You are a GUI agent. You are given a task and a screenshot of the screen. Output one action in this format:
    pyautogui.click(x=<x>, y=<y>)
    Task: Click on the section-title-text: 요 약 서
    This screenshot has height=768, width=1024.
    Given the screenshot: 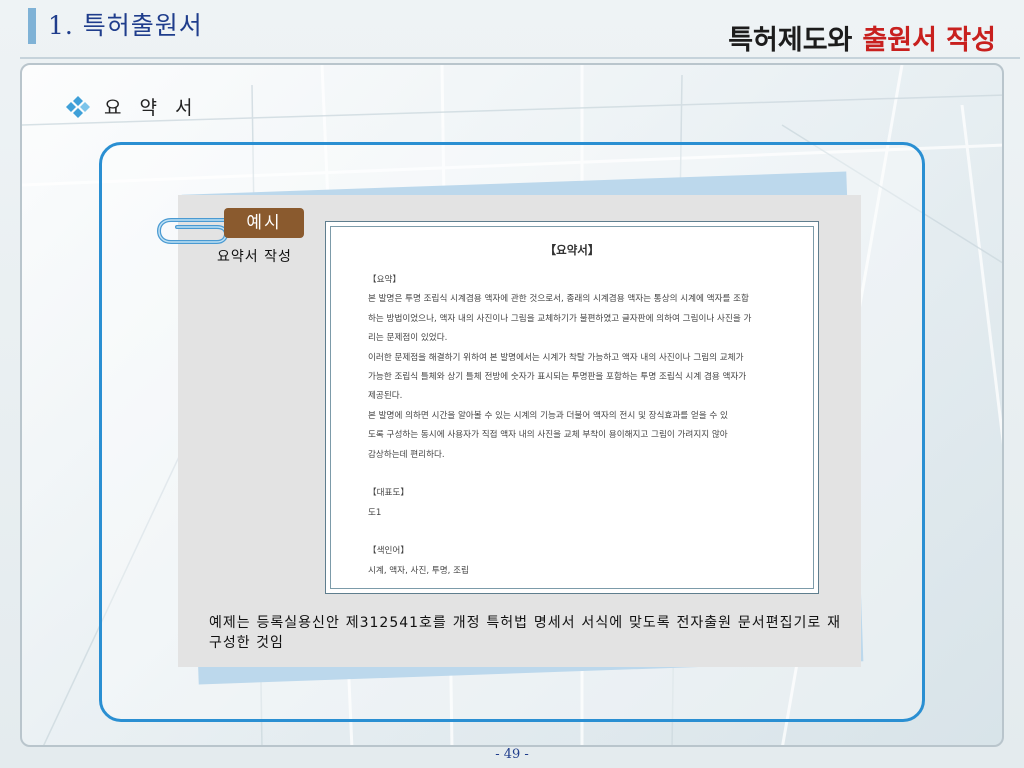 What is the action you would take?
    pyautogui.click(x=151, y=108)
    